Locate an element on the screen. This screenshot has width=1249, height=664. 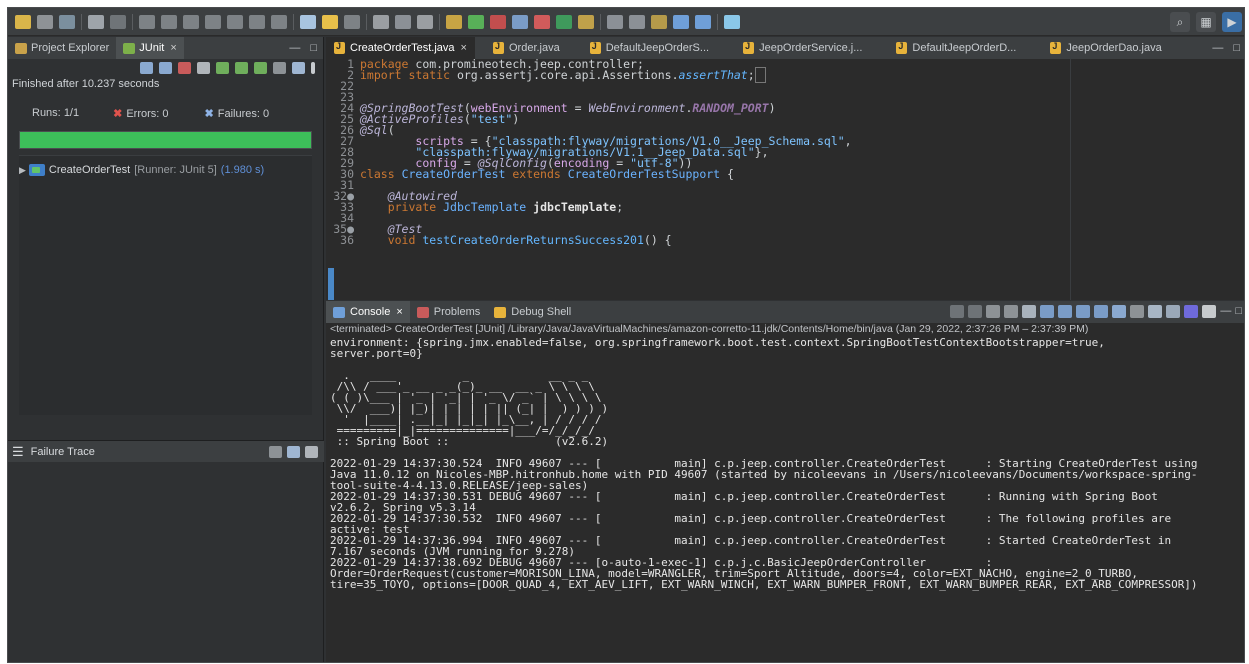
open-type-icon is located at coordinates (330, 21).